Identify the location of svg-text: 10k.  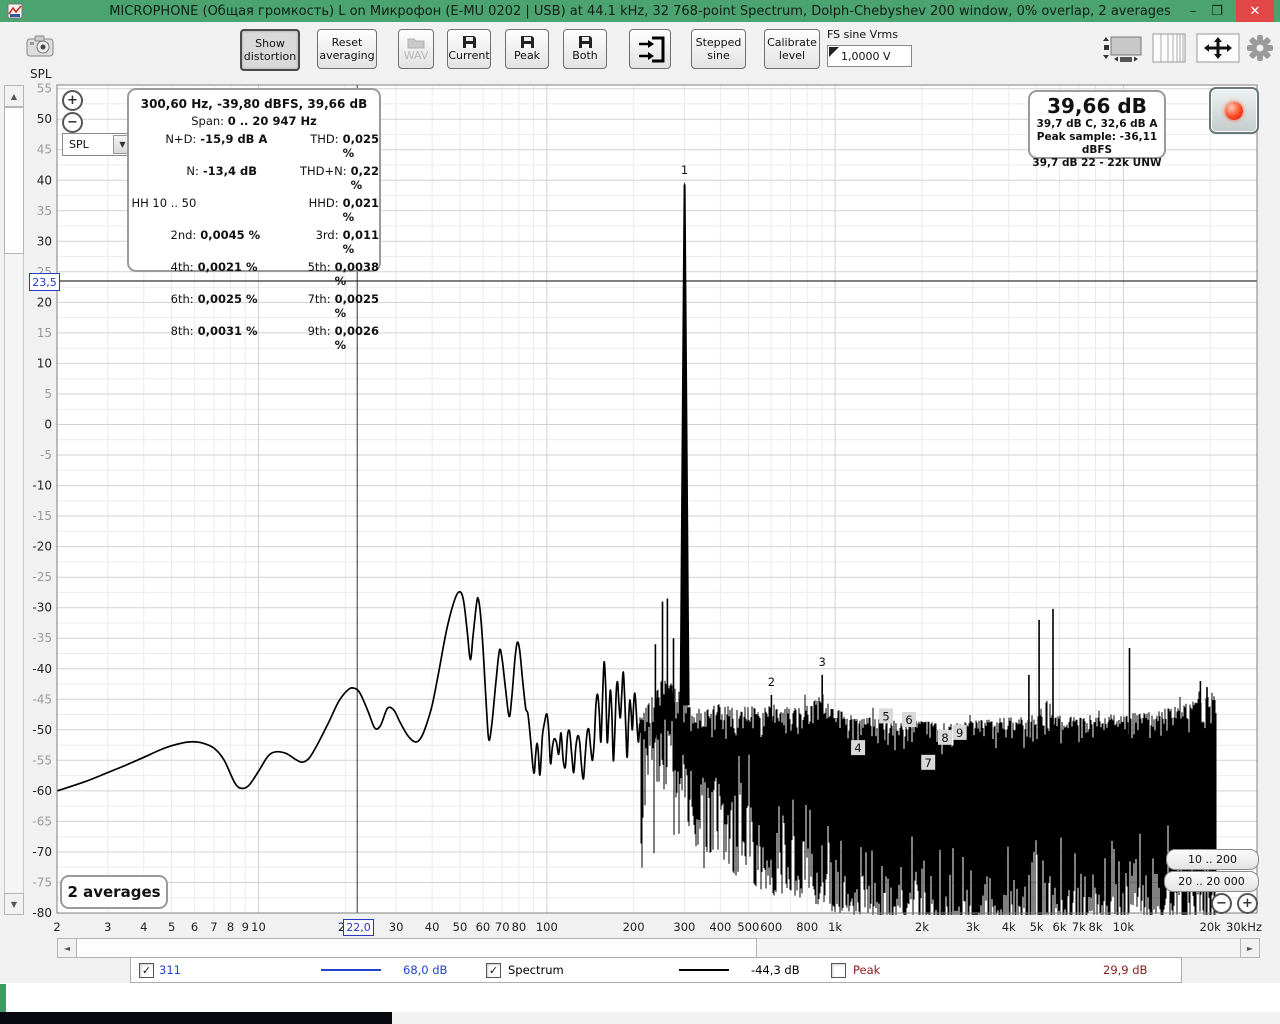
(1124, 927).